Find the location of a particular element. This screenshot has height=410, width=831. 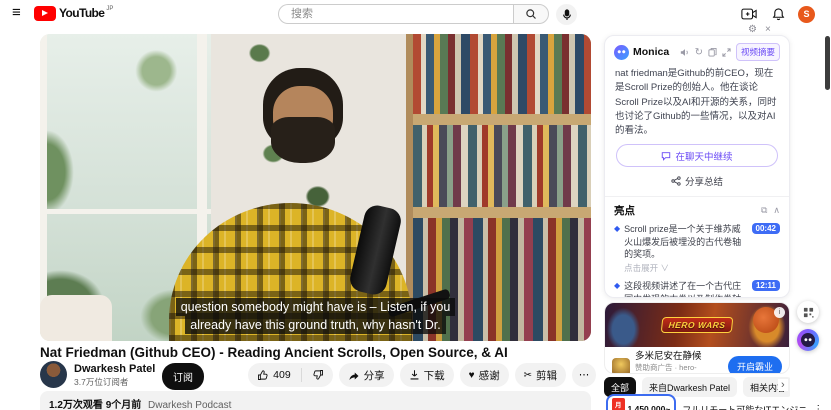

channel-avatar is located at coordinates (53, 374).